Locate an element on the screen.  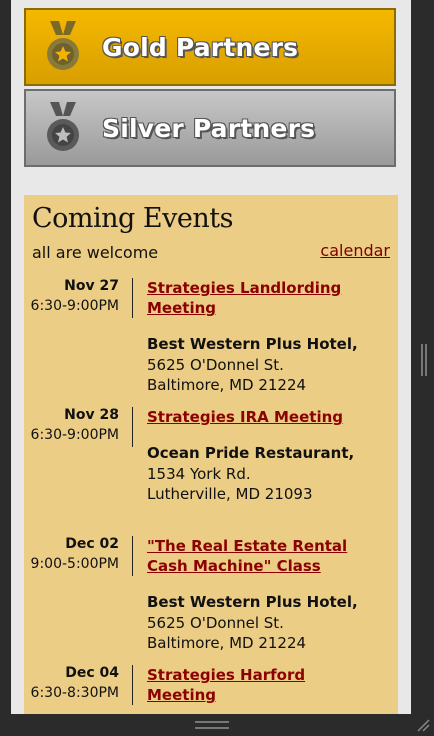
silver-partners-button: Silver Partners is located at coordinates (210, 128).